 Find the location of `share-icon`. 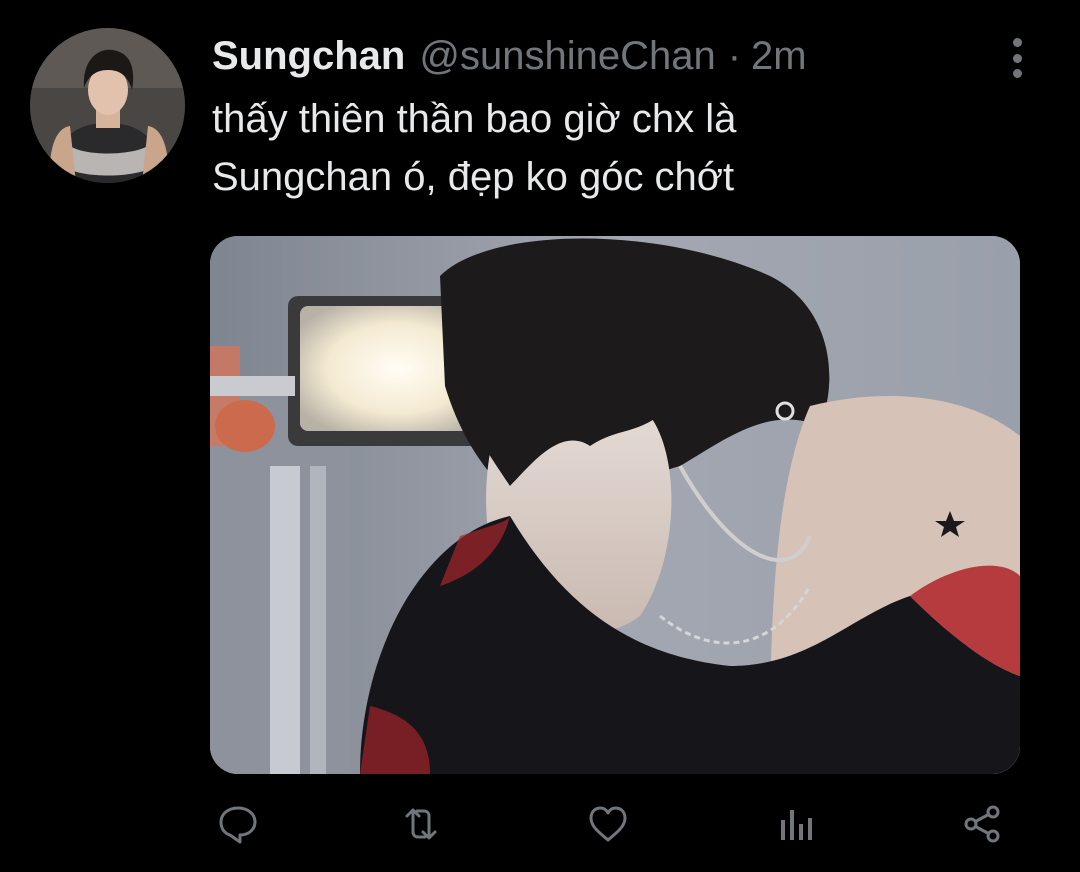

share-icon is located at coordinates (982, 824).